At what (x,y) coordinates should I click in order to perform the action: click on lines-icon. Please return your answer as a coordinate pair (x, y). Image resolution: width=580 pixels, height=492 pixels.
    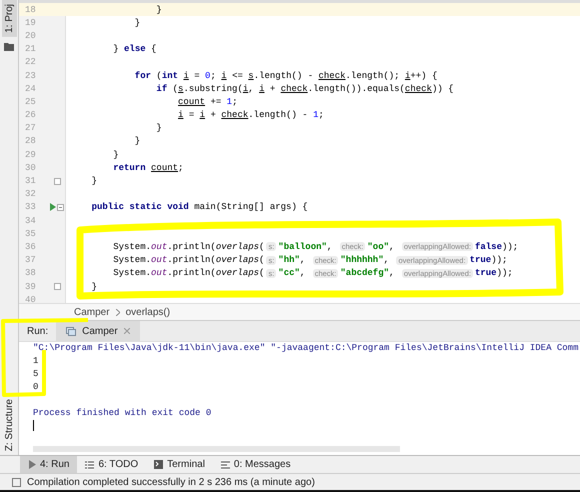
    Looking at the image, I should click on (225, 464).